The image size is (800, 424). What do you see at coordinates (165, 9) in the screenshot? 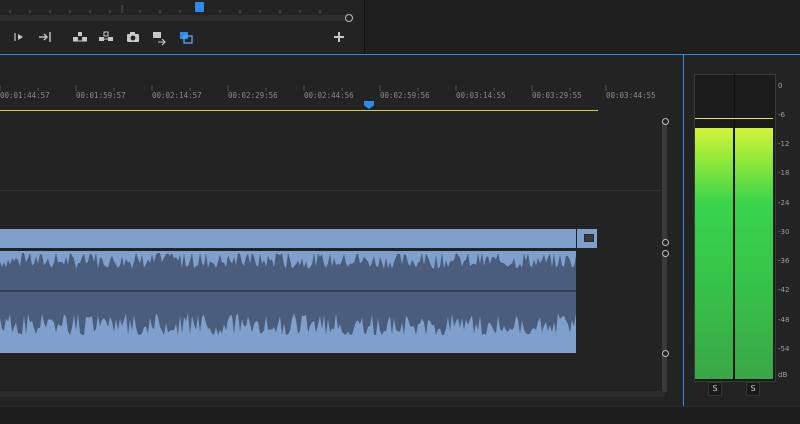
I see `scrub-ruler-ticks` at bounding box center [165, 9].